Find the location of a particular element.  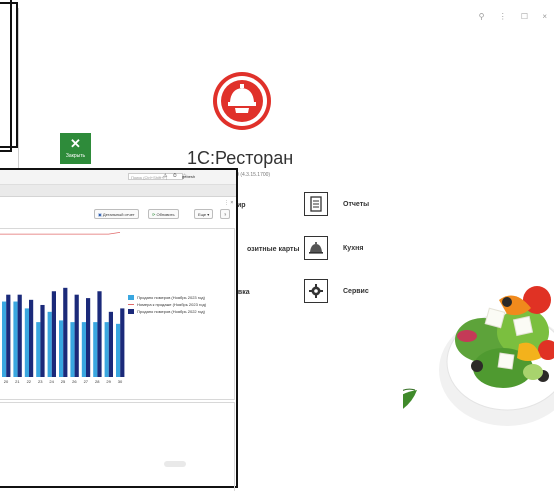

app-title: 1С:Ресторан is located at coordinates (240, 158).